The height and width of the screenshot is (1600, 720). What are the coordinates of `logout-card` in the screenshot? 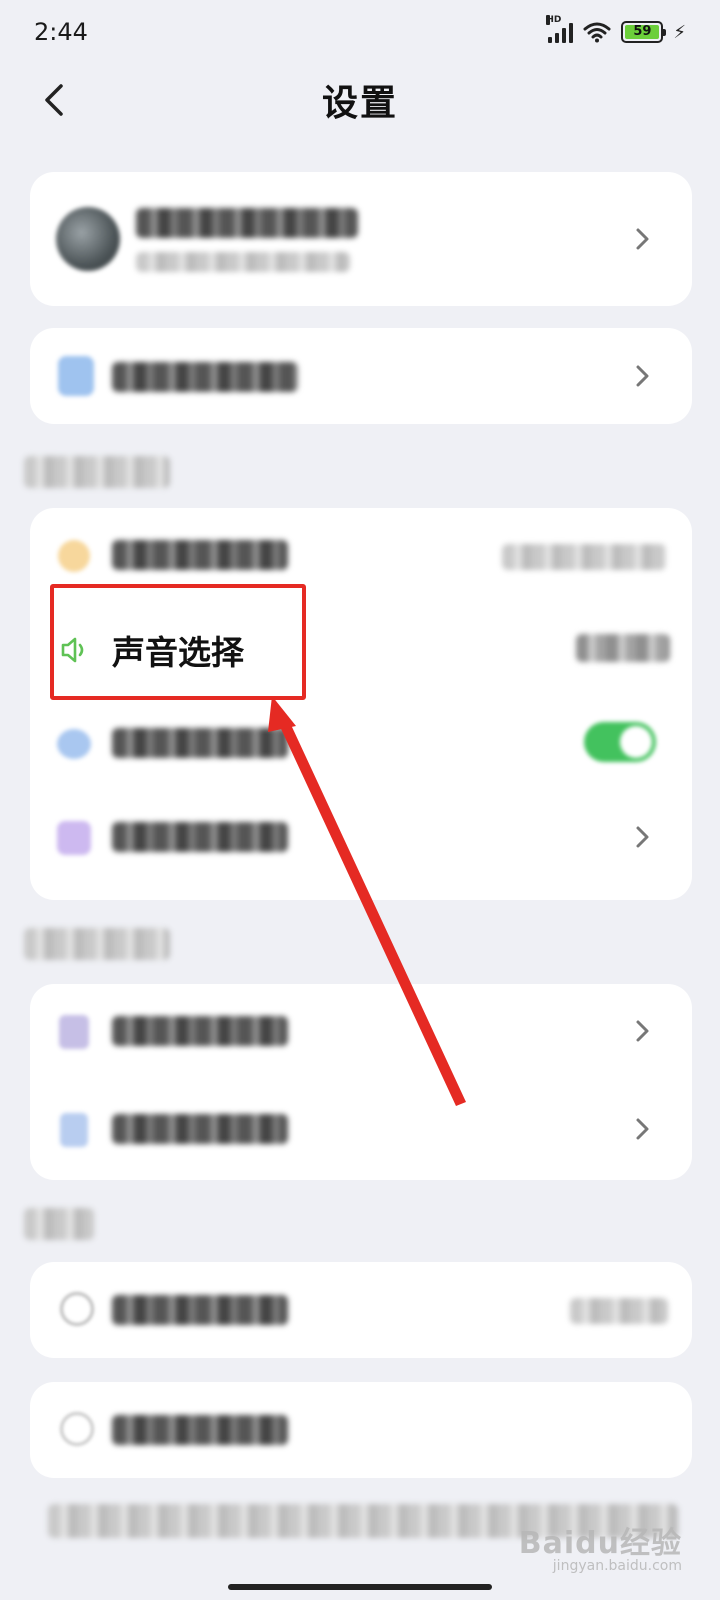 It's located at (361, 1430).